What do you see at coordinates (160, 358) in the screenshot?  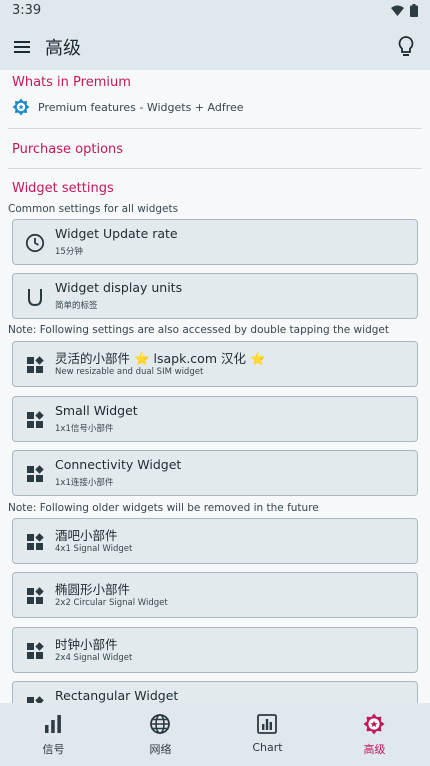 I see `card-label: 灵活的小部件 ⭐ lsapk.com 汉化 ⭐` at bounding box center [160, 358].